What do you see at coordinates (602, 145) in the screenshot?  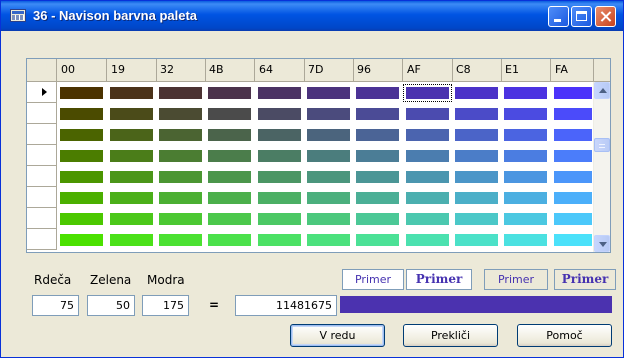 I see `scroll-thumb` at bounding box center [602, 145].